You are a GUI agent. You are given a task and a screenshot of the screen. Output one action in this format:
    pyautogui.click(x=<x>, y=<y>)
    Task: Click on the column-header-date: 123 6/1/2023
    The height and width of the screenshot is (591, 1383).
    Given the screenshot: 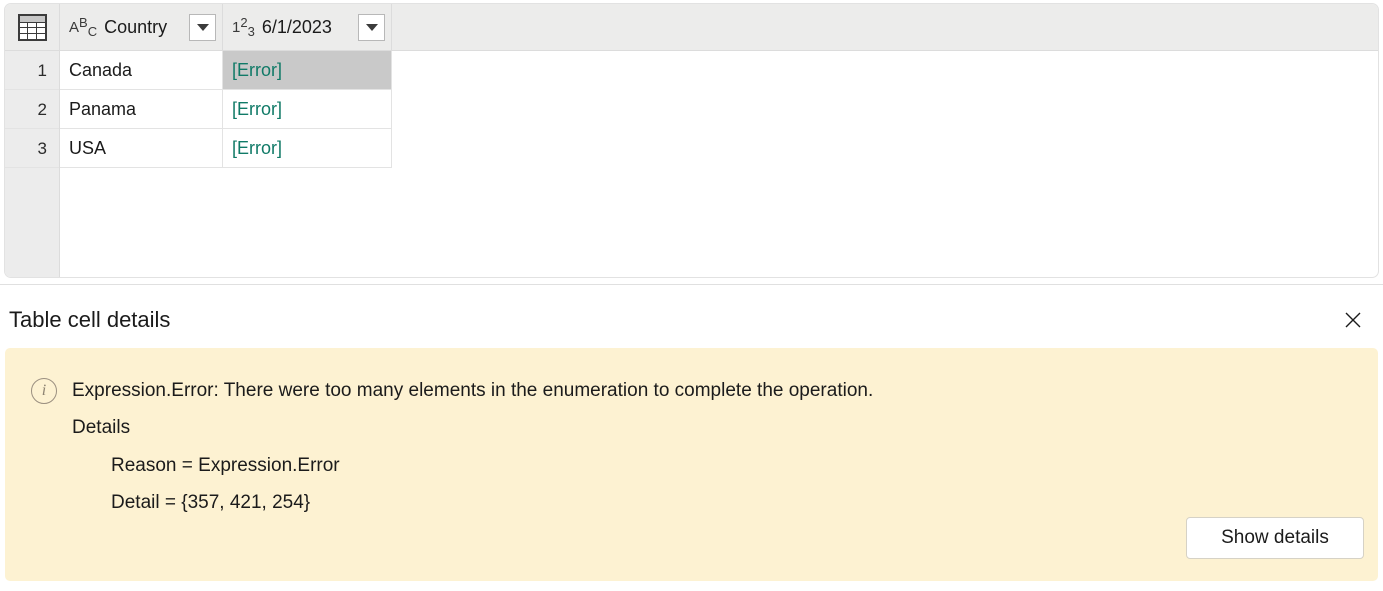 What is the action you would take?
    pyautogui.click(x=307, y=27)
    